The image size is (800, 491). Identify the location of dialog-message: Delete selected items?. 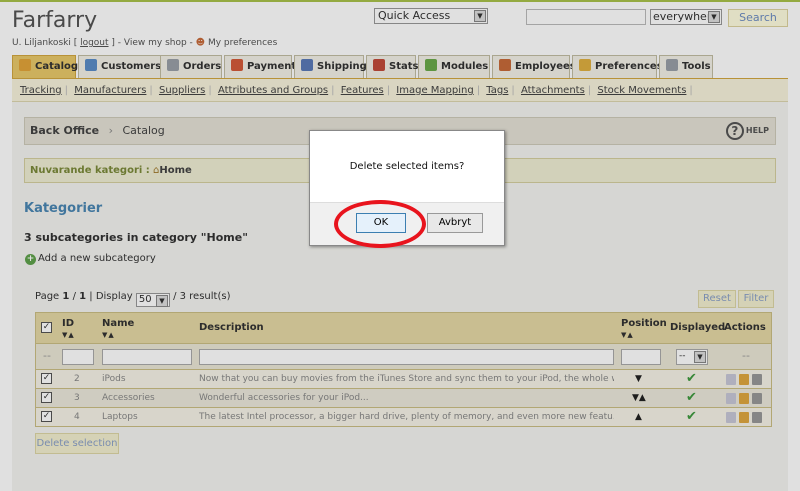
(407, 166).